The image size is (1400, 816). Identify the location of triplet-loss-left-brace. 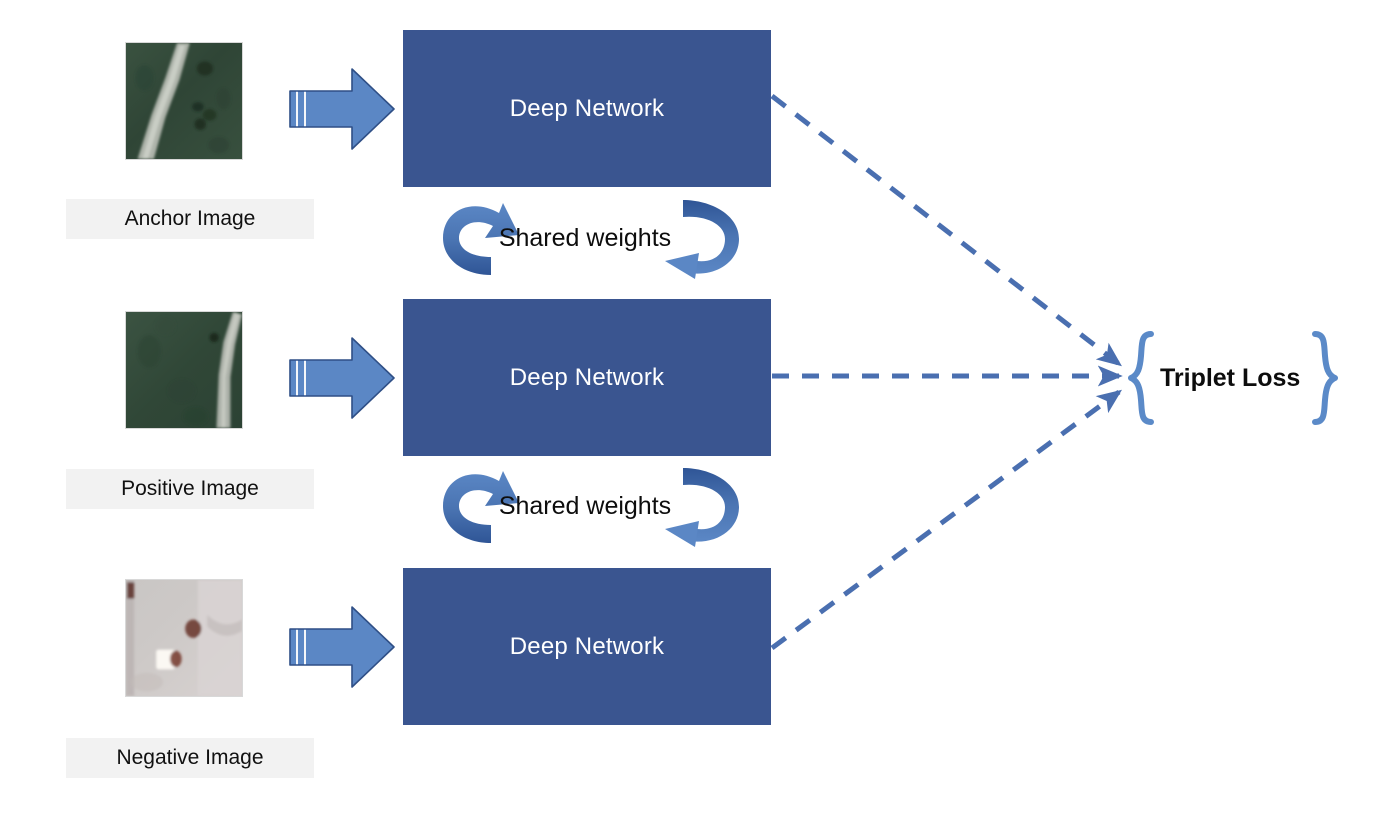
(1141, 378).